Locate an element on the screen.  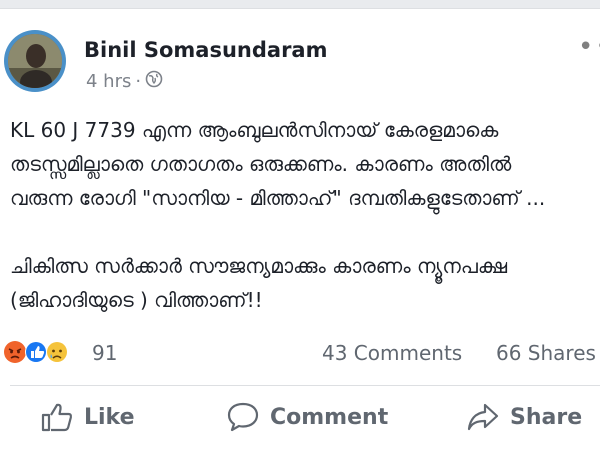
actions-divider is located at coordinates (305, 385).